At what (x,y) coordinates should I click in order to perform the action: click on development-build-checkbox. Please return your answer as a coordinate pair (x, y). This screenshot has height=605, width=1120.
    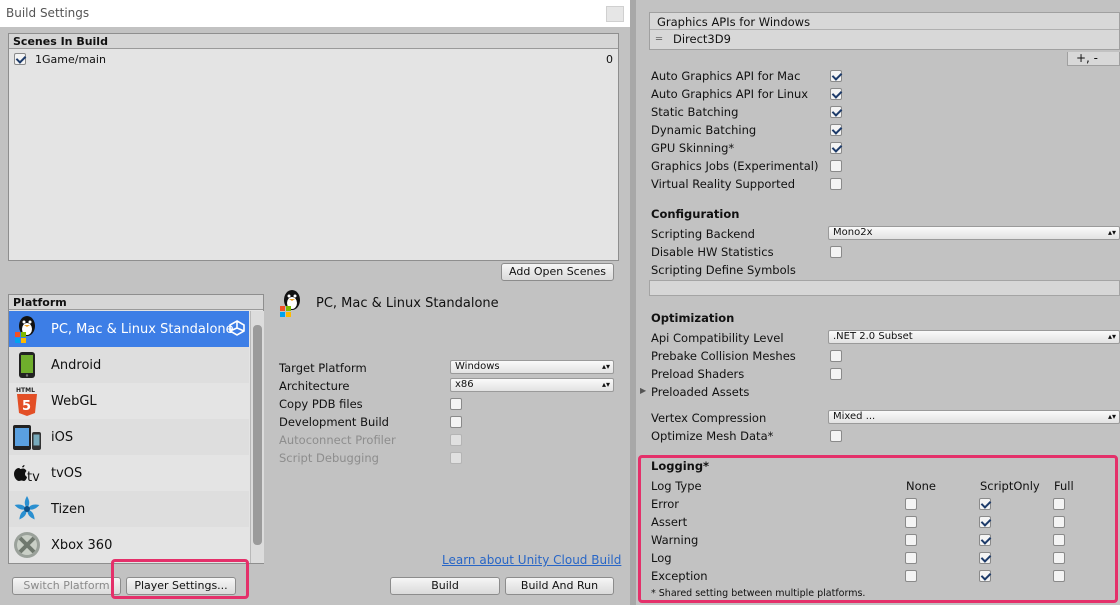
    Looking at the image, I should click on (456, 422).